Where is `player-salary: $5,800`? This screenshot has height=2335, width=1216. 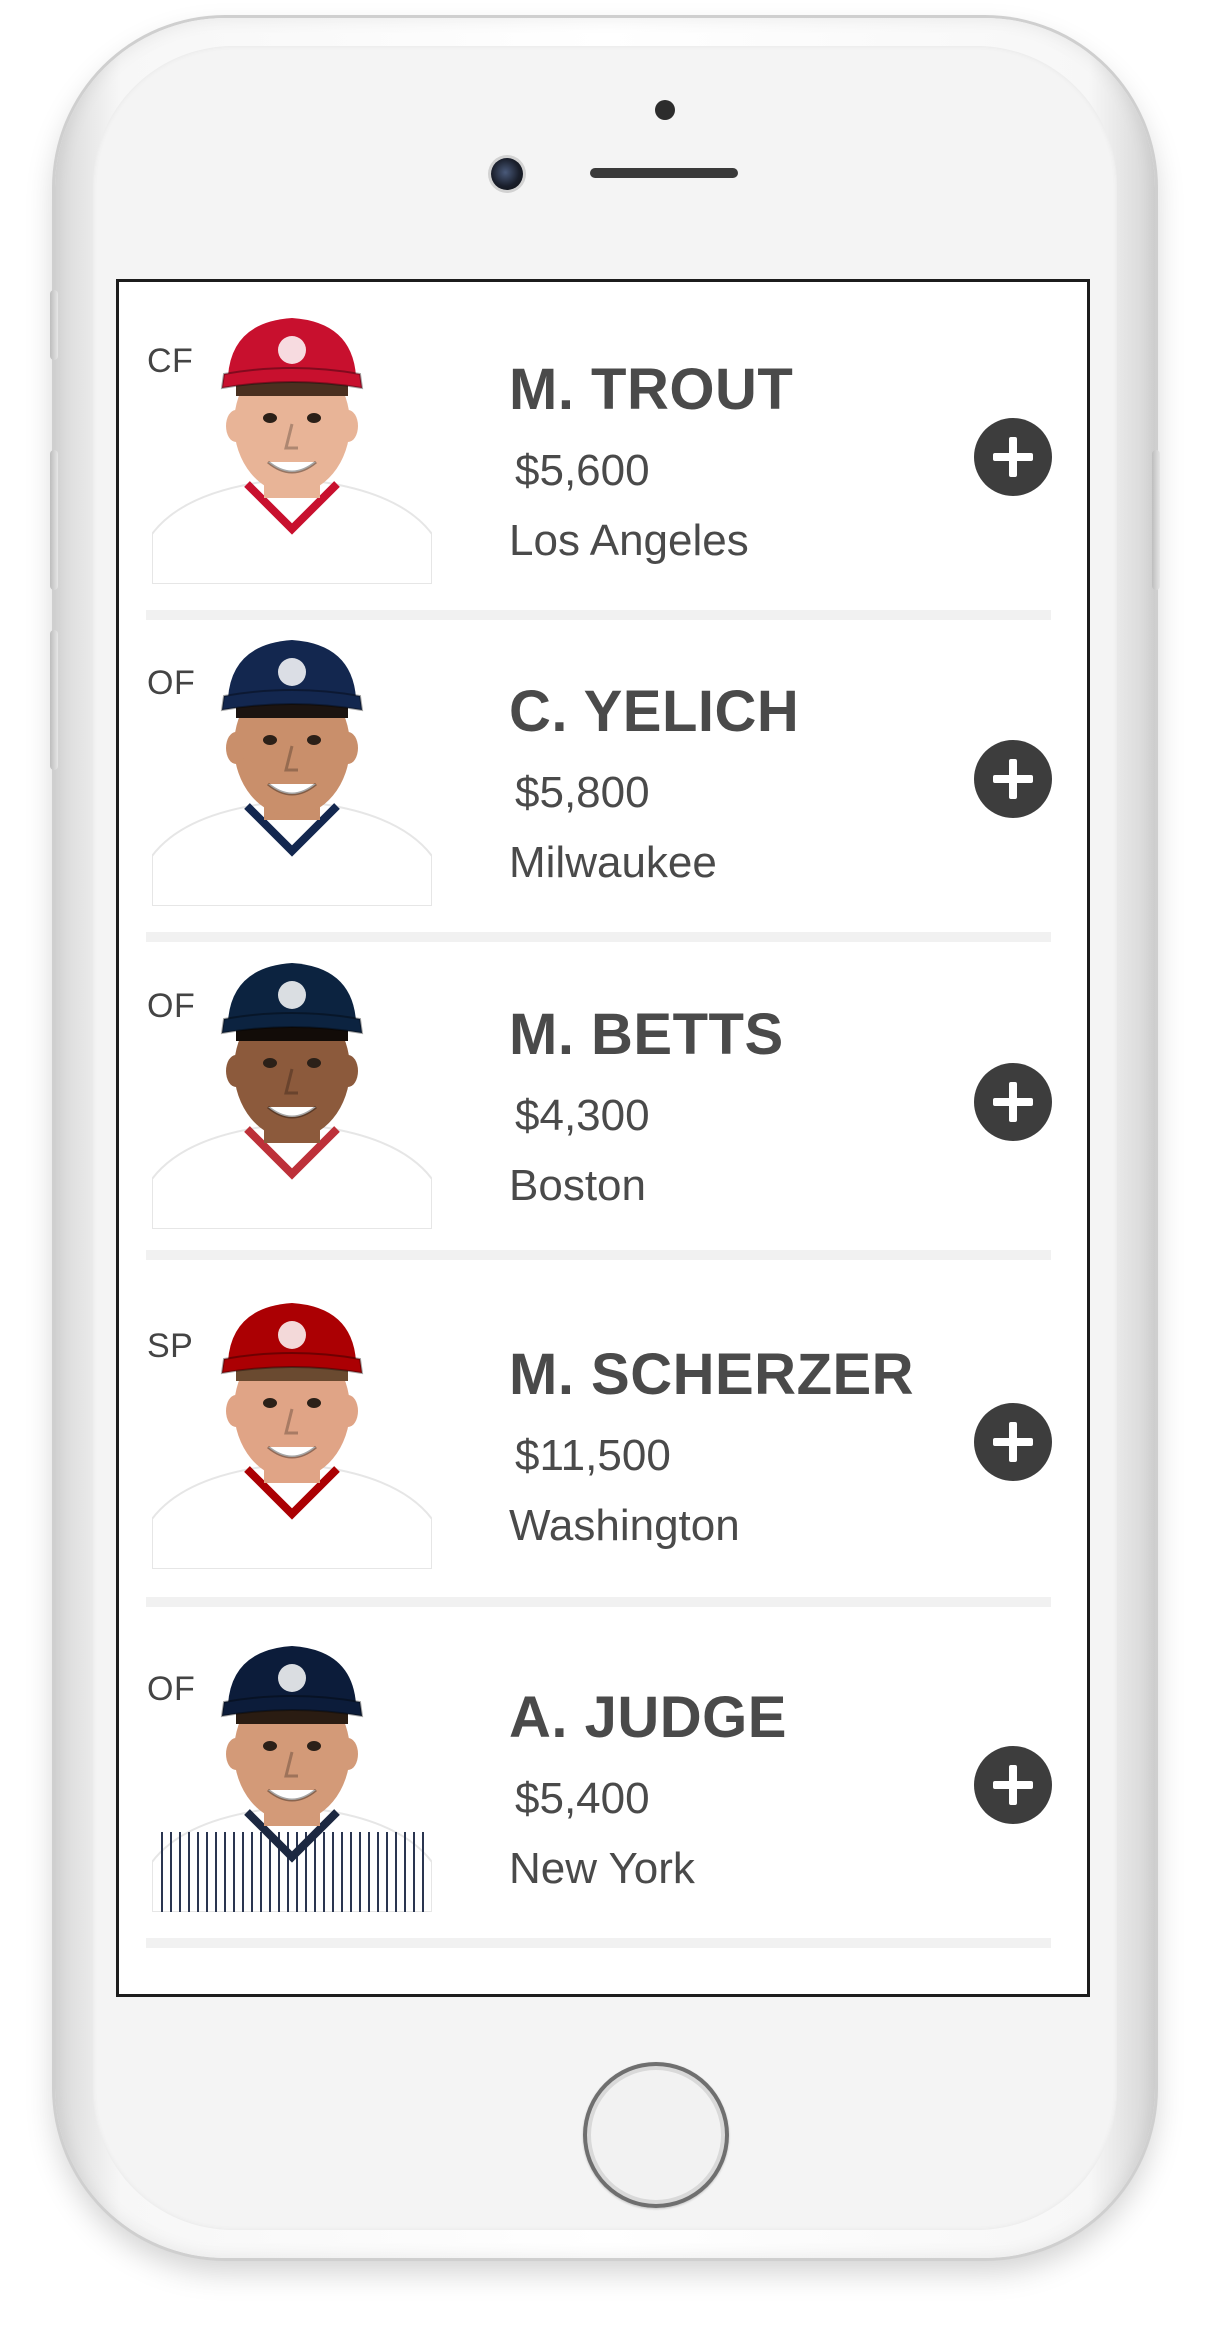
player-salary: $5,800 is located at coordinates (582, 792).